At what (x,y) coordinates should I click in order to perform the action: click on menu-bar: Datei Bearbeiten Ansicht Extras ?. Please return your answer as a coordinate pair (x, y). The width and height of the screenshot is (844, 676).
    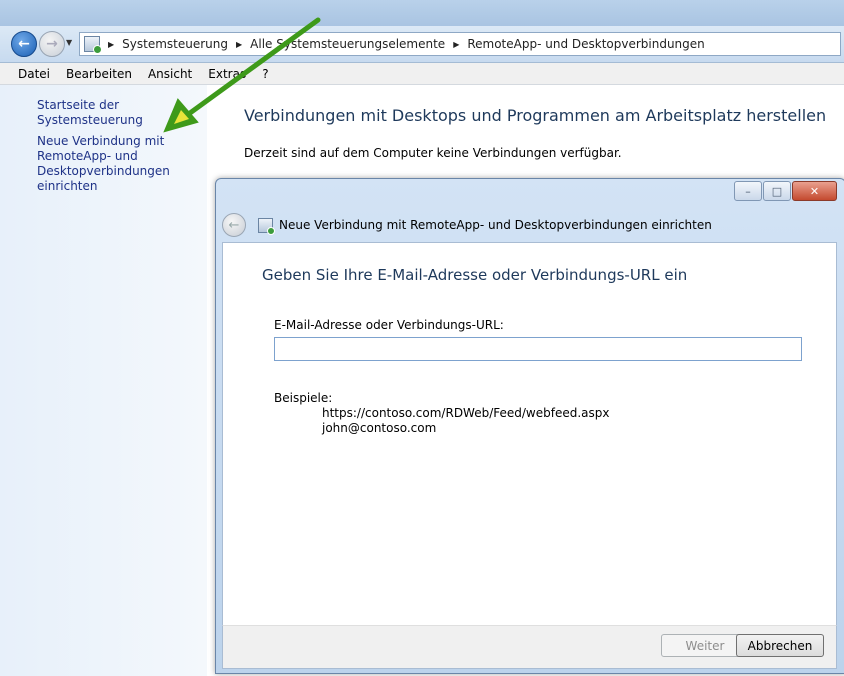
    Looking at the image, I should click on (422, 74).